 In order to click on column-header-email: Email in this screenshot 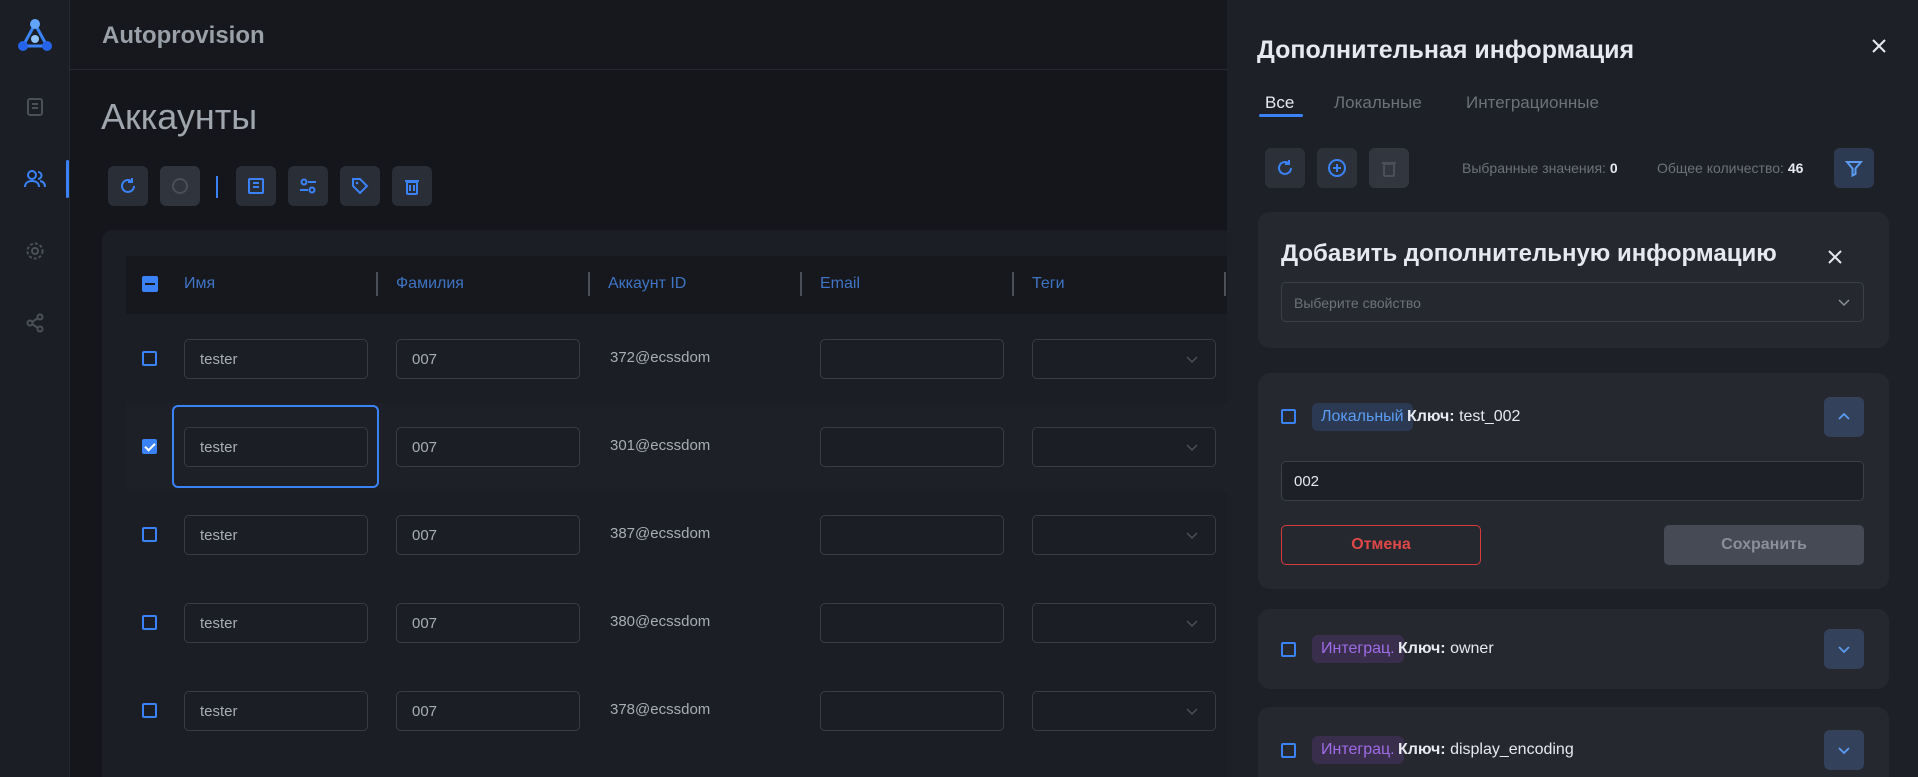, I will do `click(840, 284)`.